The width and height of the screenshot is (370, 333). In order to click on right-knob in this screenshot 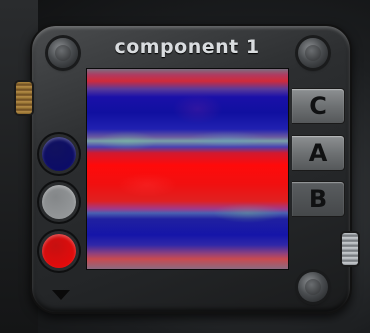, I will do `click(350, 249)`.